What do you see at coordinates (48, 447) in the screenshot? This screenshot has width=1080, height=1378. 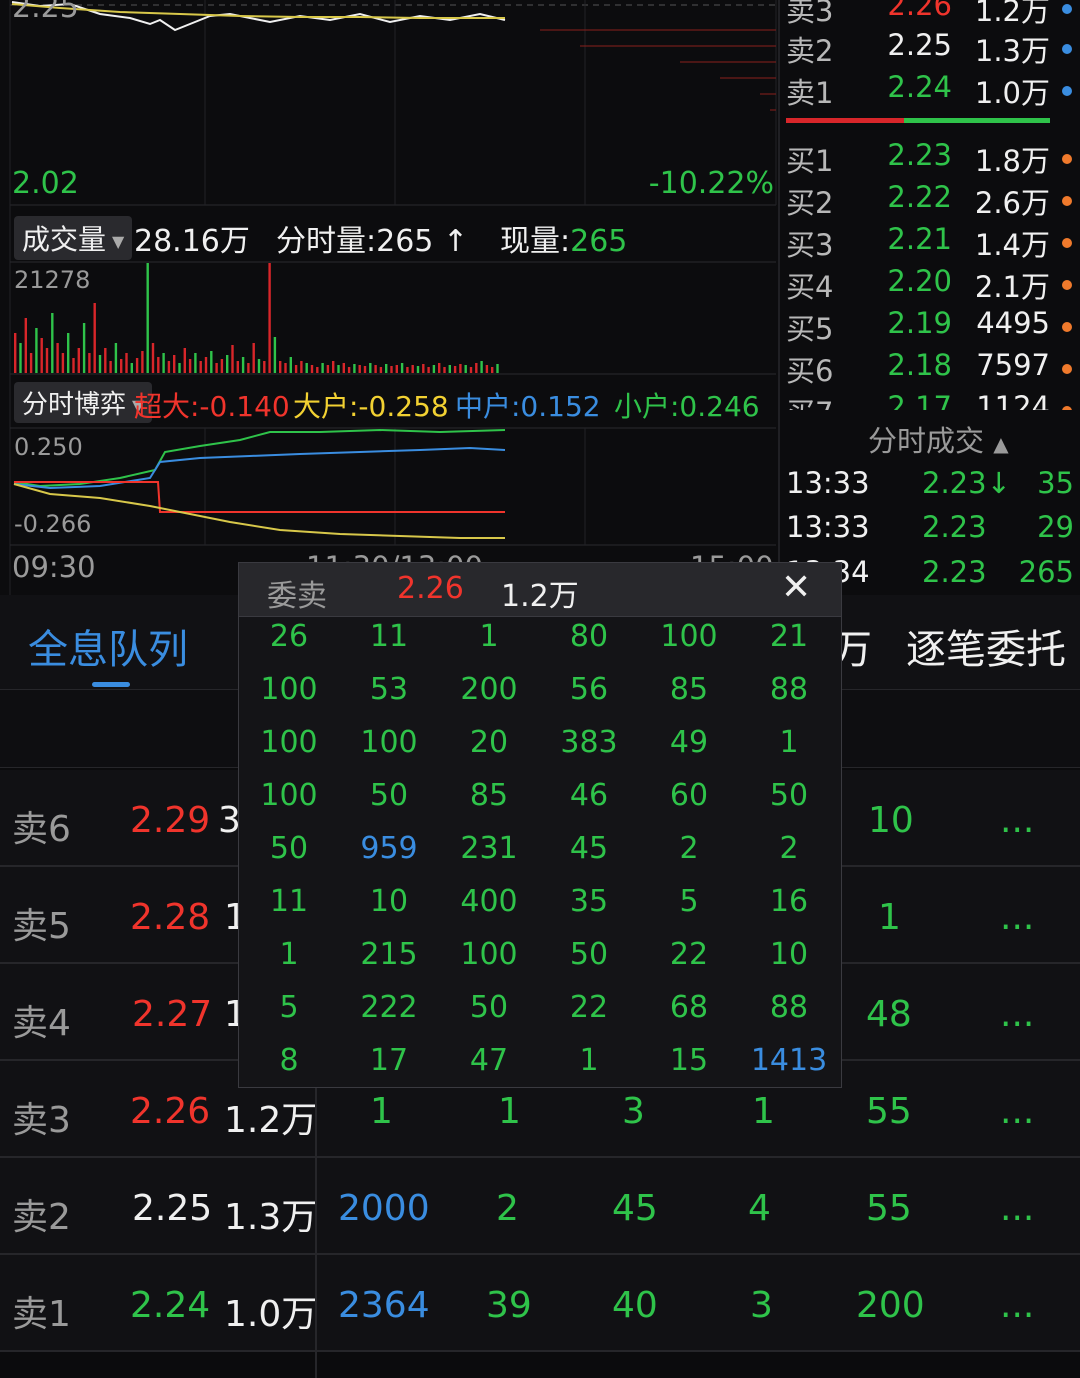 I see `game-max-label: 0.250` at bounding box center [48, 447].